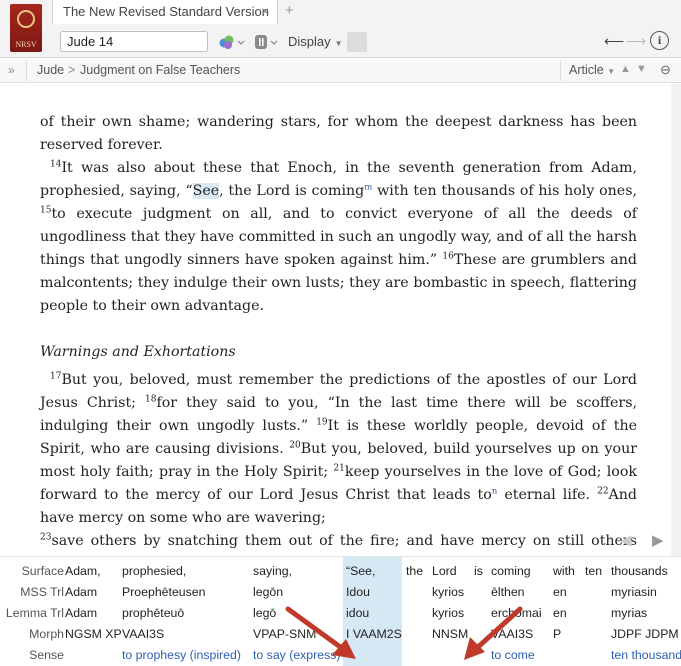 Image resolution: width=681 pixels, height=666 pixels. I want to click on display-menu-button: Display ▼, so click(315, 41).